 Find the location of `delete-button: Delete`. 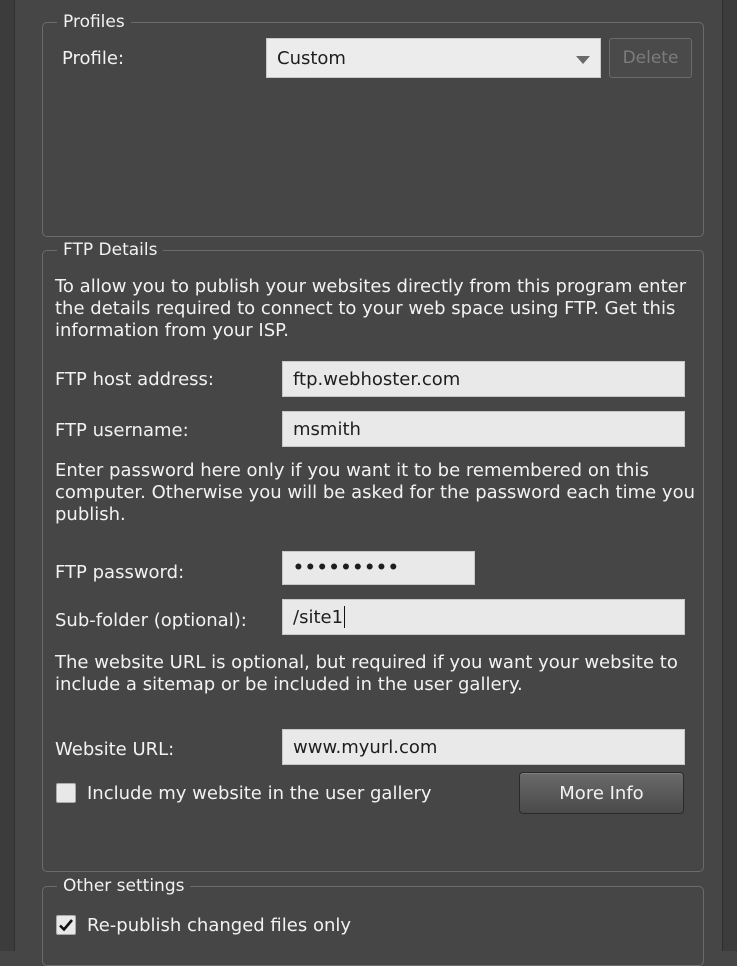

delete-button: Delete is located at coordinates (650, 58).